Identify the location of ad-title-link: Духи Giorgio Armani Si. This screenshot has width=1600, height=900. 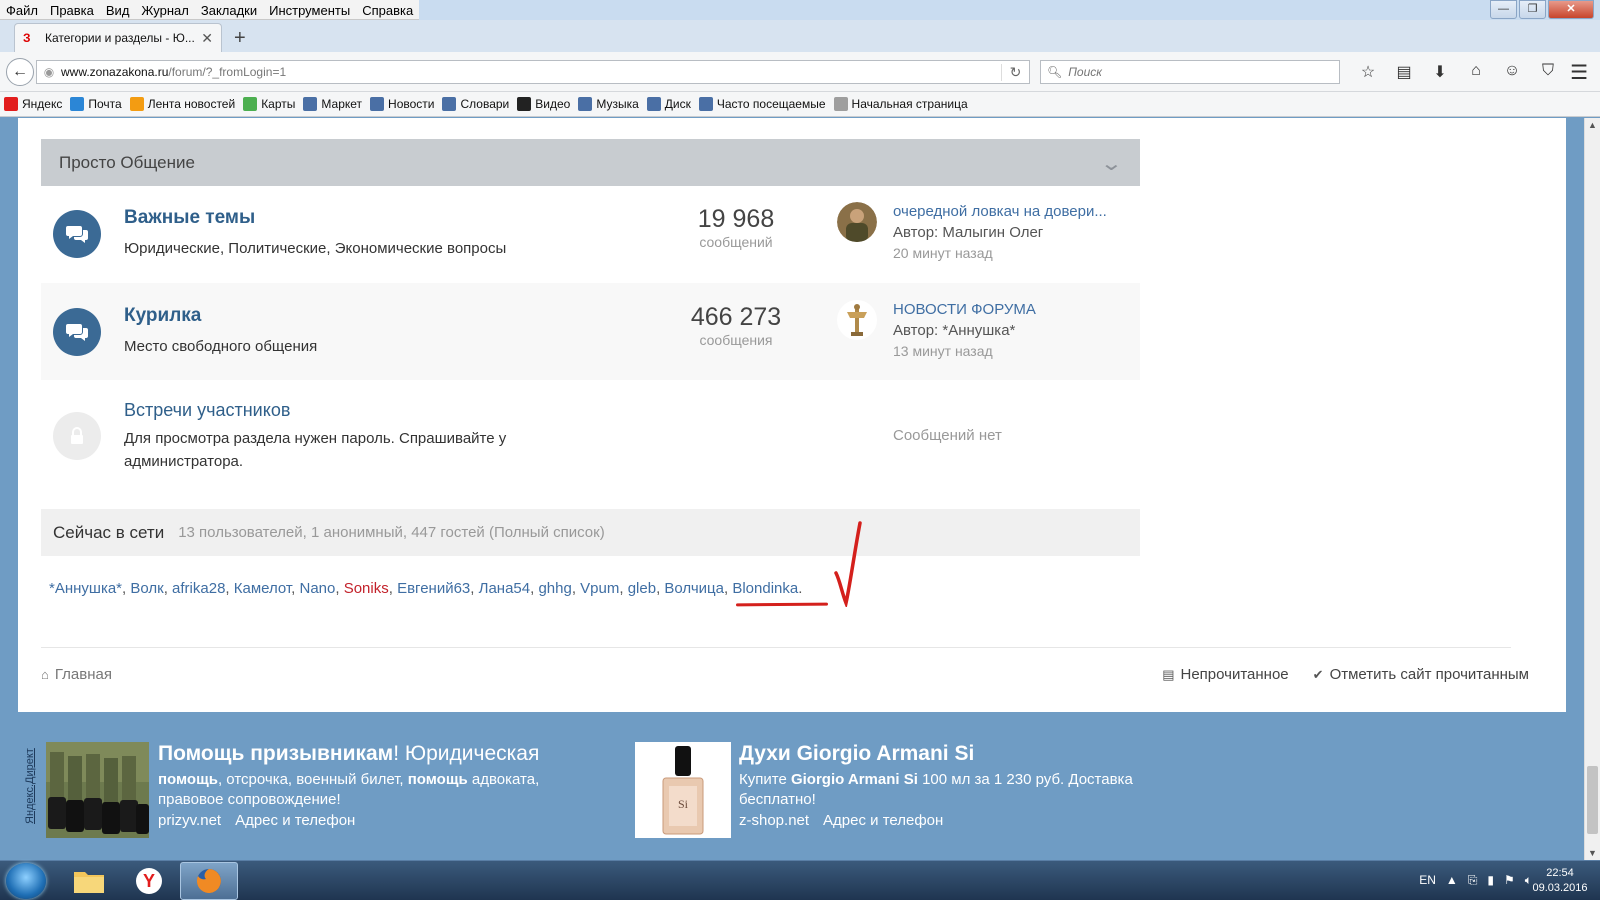
(949, 754).